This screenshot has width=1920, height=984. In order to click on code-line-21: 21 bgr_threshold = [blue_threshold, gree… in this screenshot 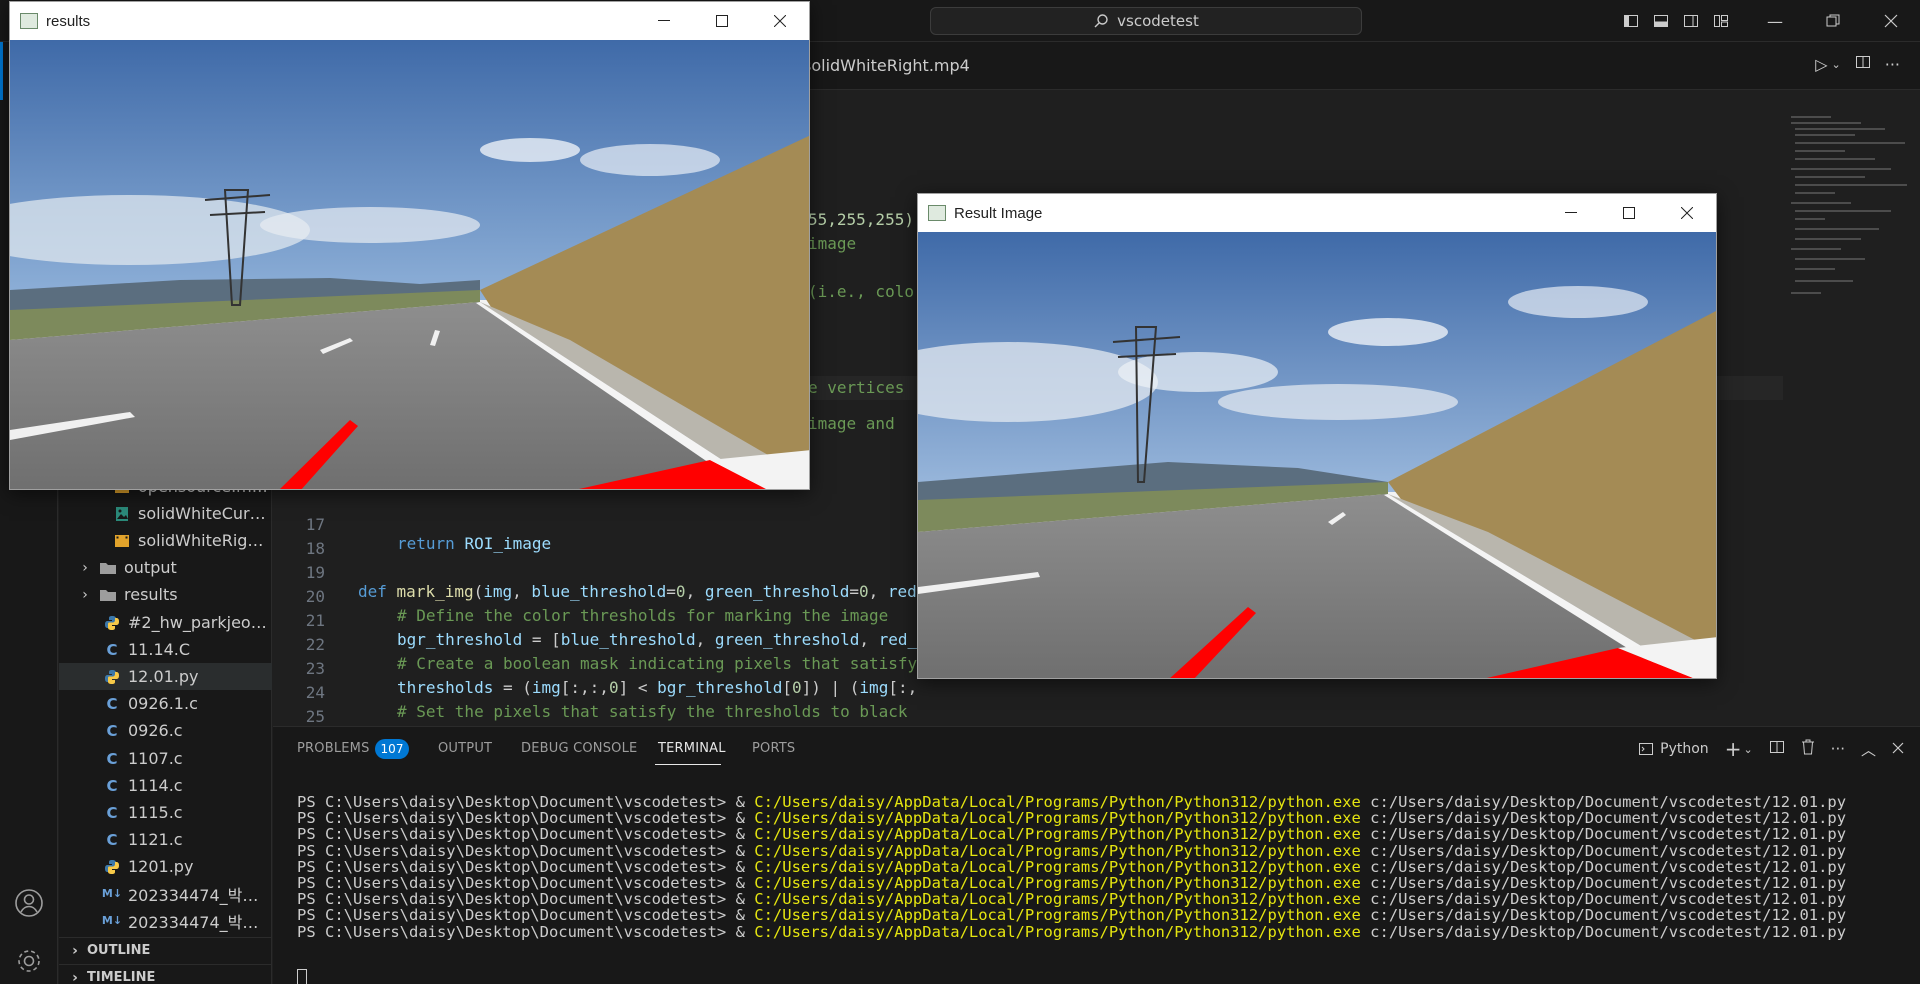, I will do `click(611, 630)`.